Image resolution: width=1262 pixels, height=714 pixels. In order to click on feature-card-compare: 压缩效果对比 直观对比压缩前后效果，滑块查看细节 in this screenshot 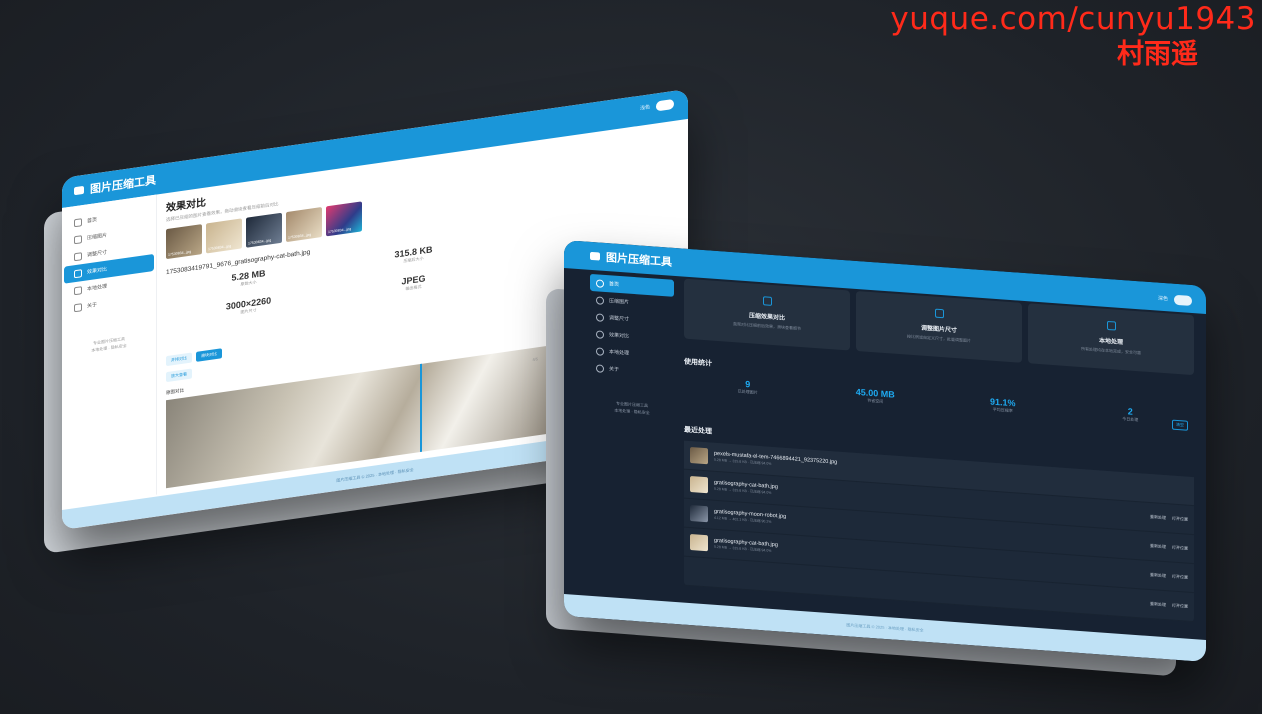, I will do `click(767, 314)`.